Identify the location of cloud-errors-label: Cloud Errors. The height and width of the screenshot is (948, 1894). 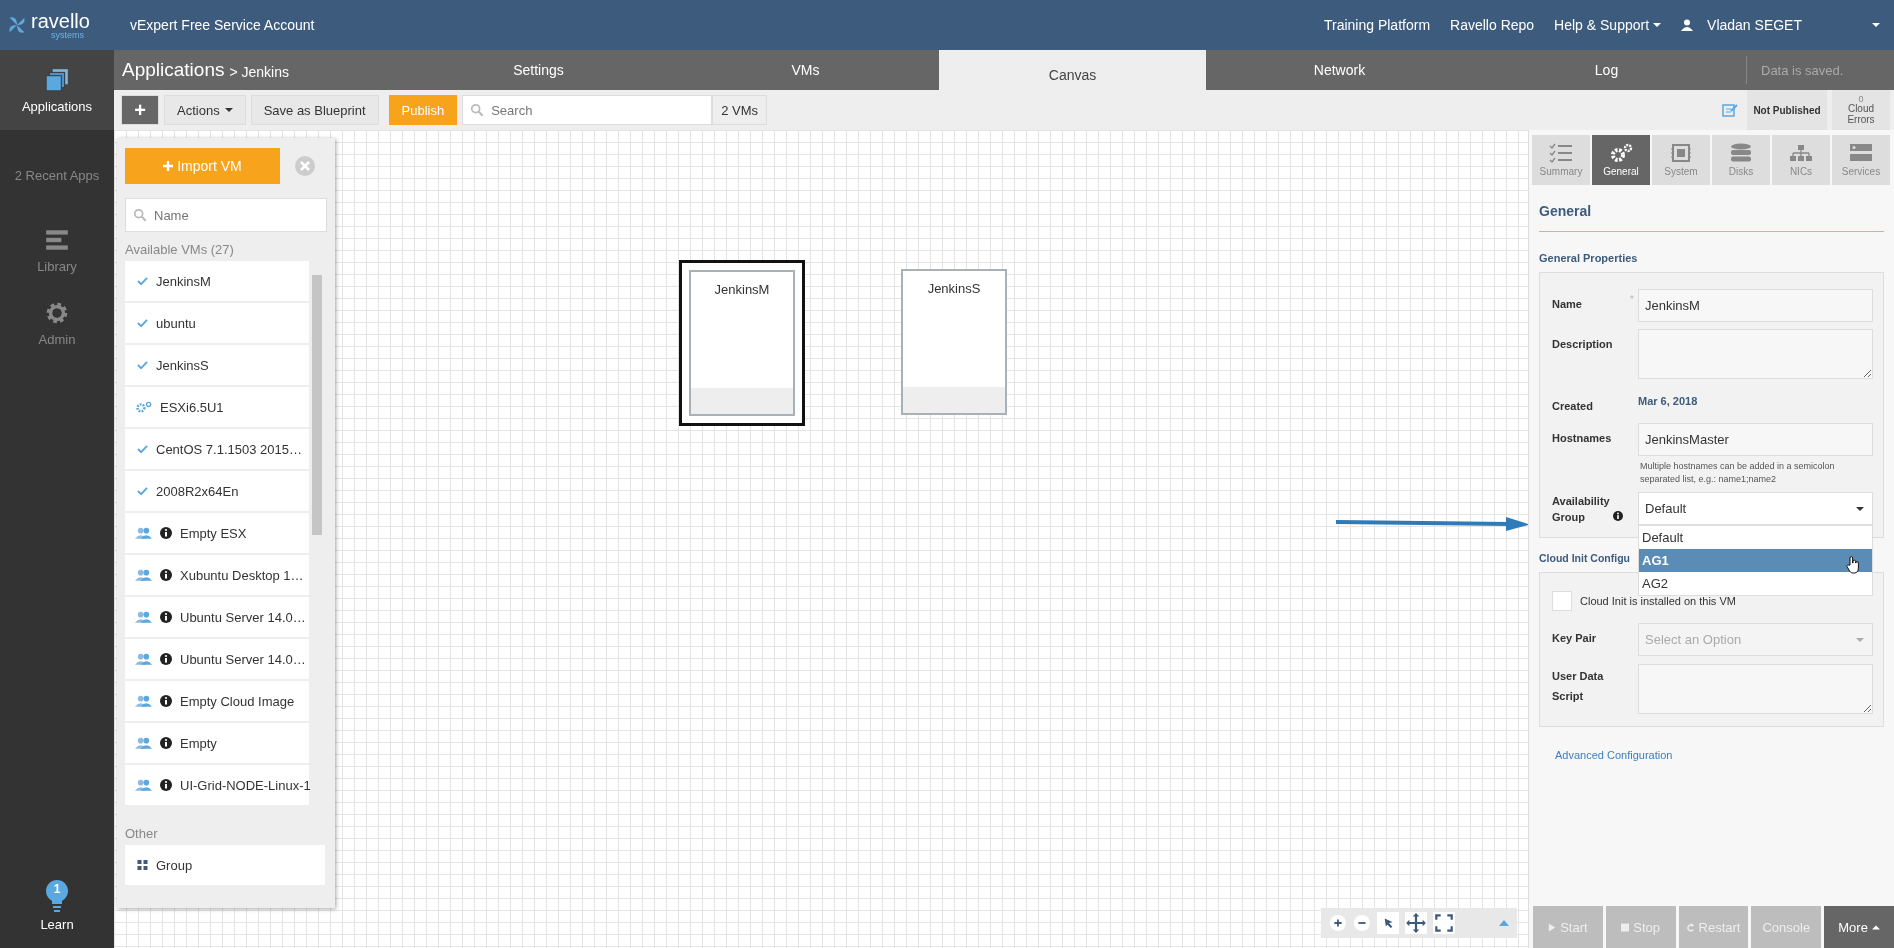
(1861, 115).